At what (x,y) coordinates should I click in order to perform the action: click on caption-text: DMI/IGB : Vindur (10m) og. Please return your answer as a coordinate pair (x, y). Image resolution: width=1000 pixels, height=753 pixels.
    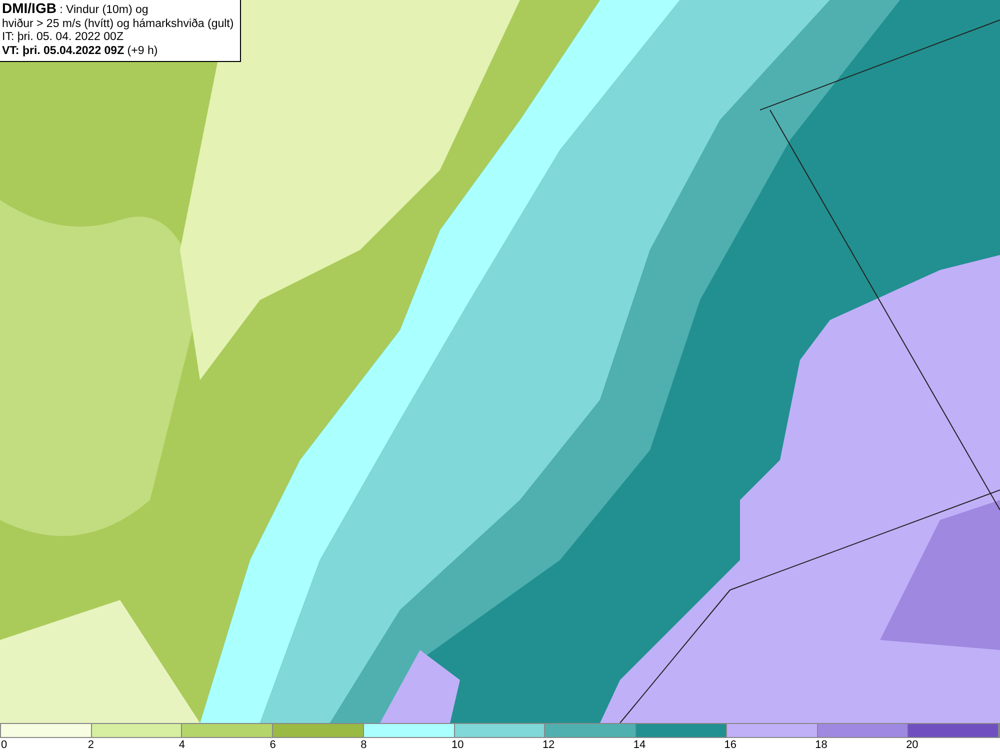
    Looking at the image, I should click on (76, 10).